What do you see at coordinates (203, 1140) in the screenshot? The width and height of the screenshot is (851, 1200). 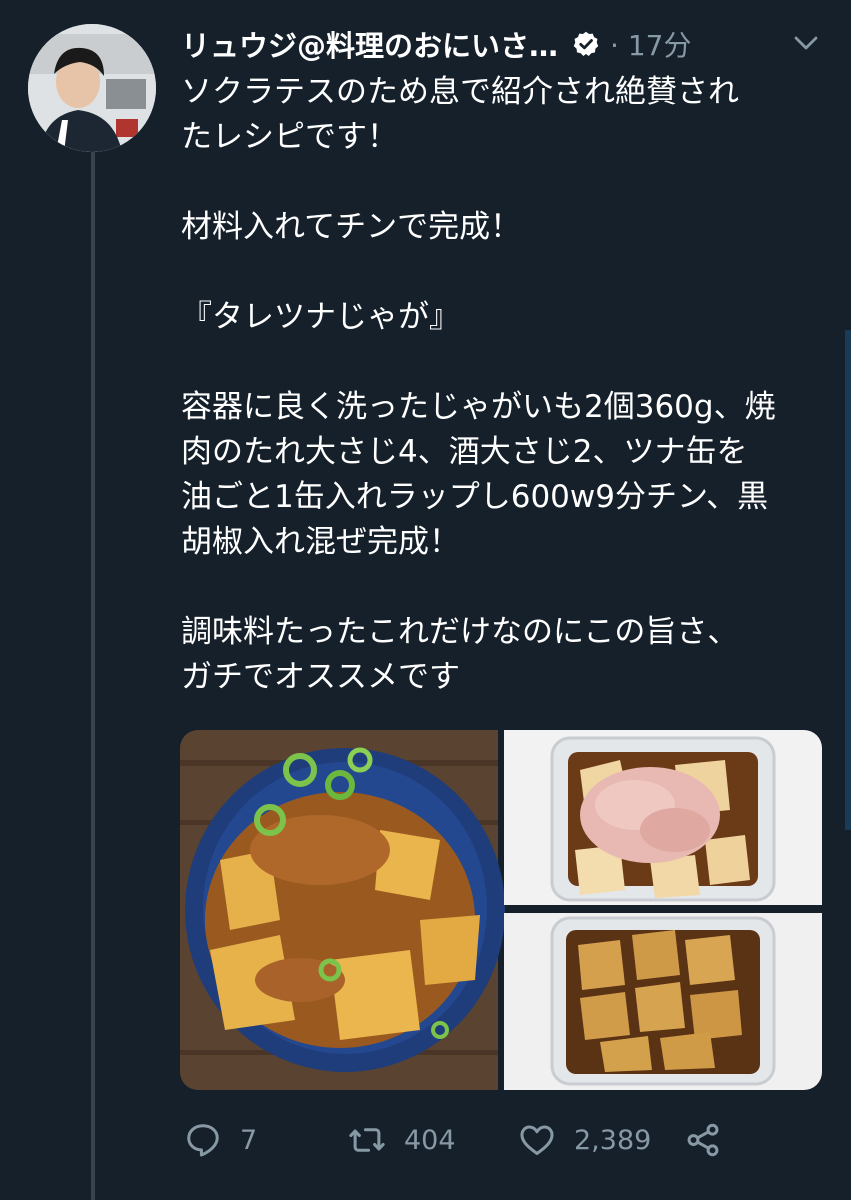 I see `reply-icon` at bounding box center [203, 1140].